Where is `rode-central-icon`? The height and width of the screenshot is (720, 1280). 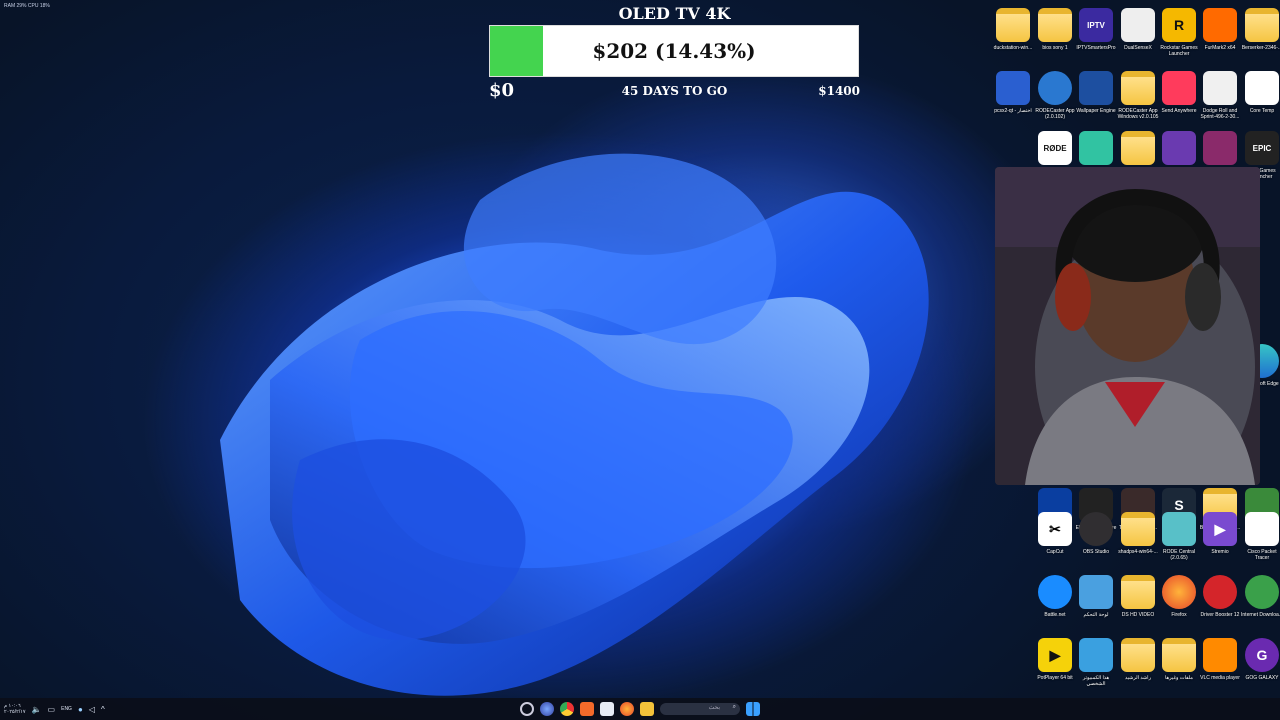 rode-central-icon is located at coordinates (1179, 529).